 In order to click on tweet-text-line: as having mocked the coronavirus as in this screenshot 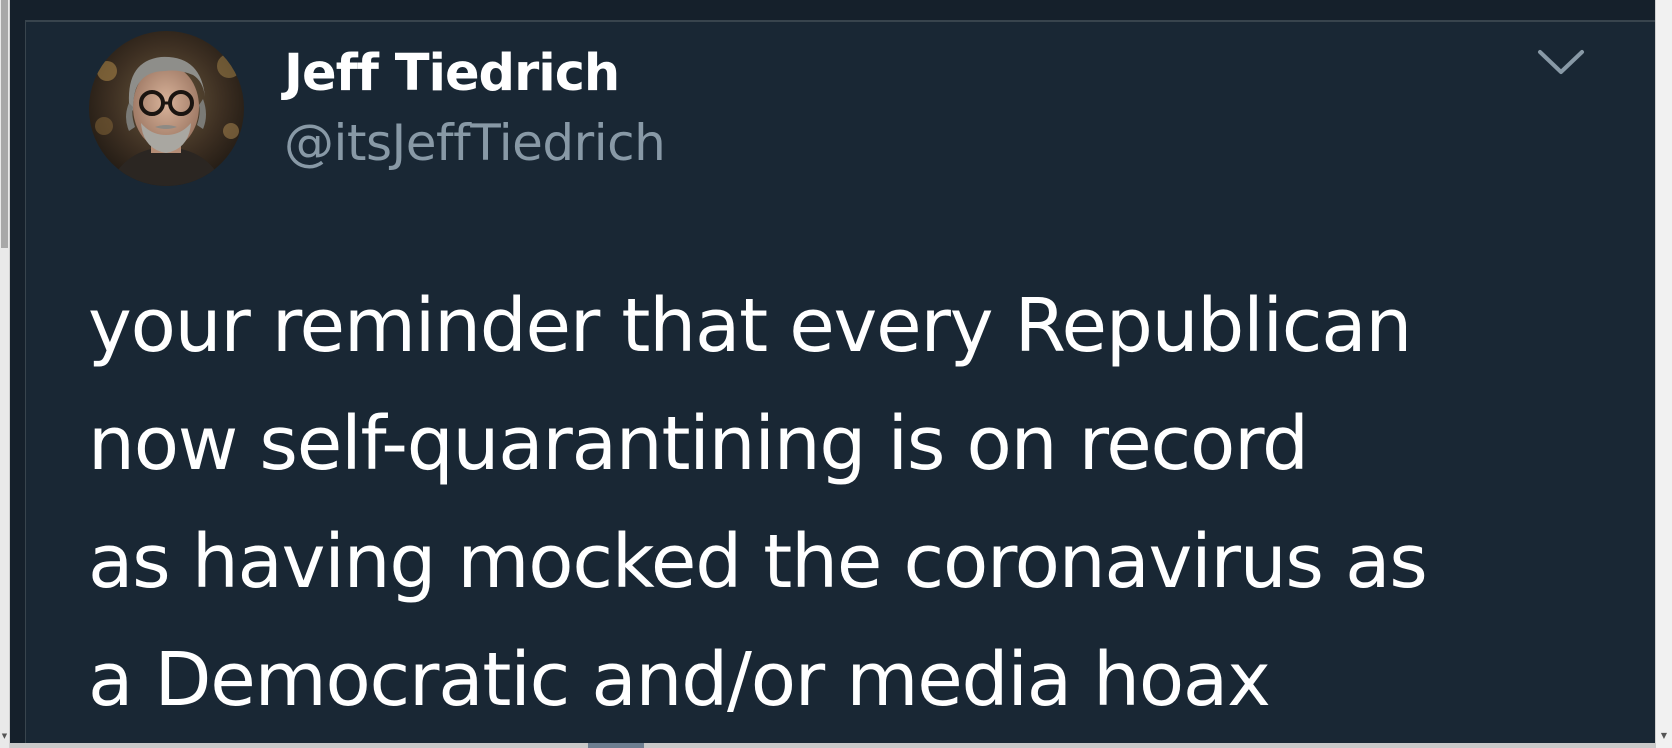, I will do `click(758, 562)`.